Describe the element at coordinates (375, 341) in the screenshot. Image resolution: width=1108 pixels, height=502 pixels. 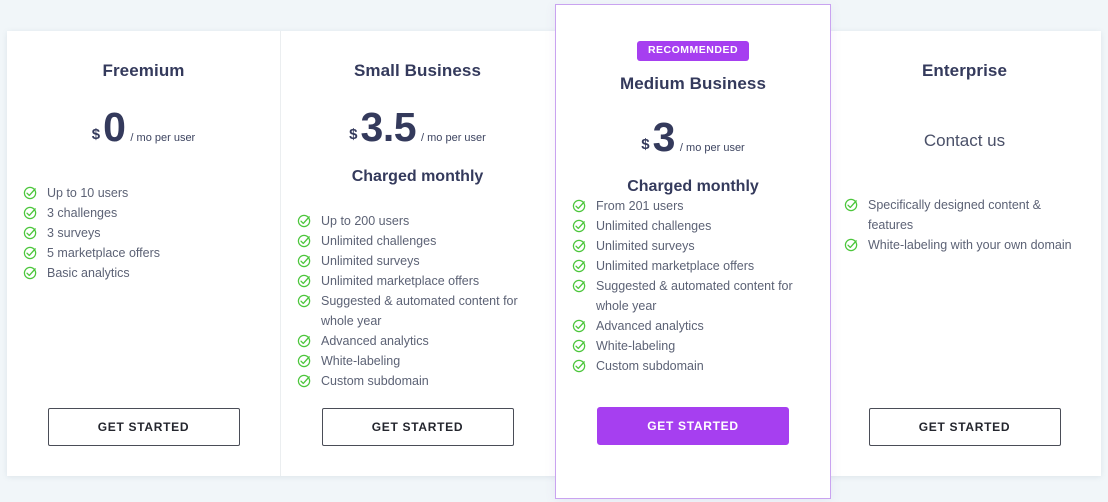
I see `feature-label: Advanced analytics` at that location.